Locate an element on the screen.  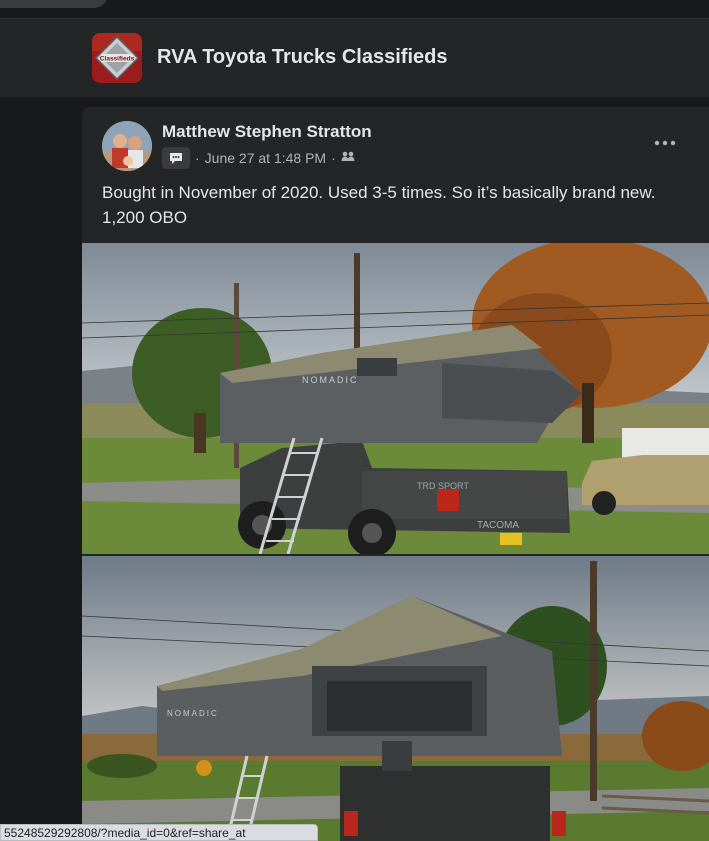
more-options-button is located at coordinates (665, 143).